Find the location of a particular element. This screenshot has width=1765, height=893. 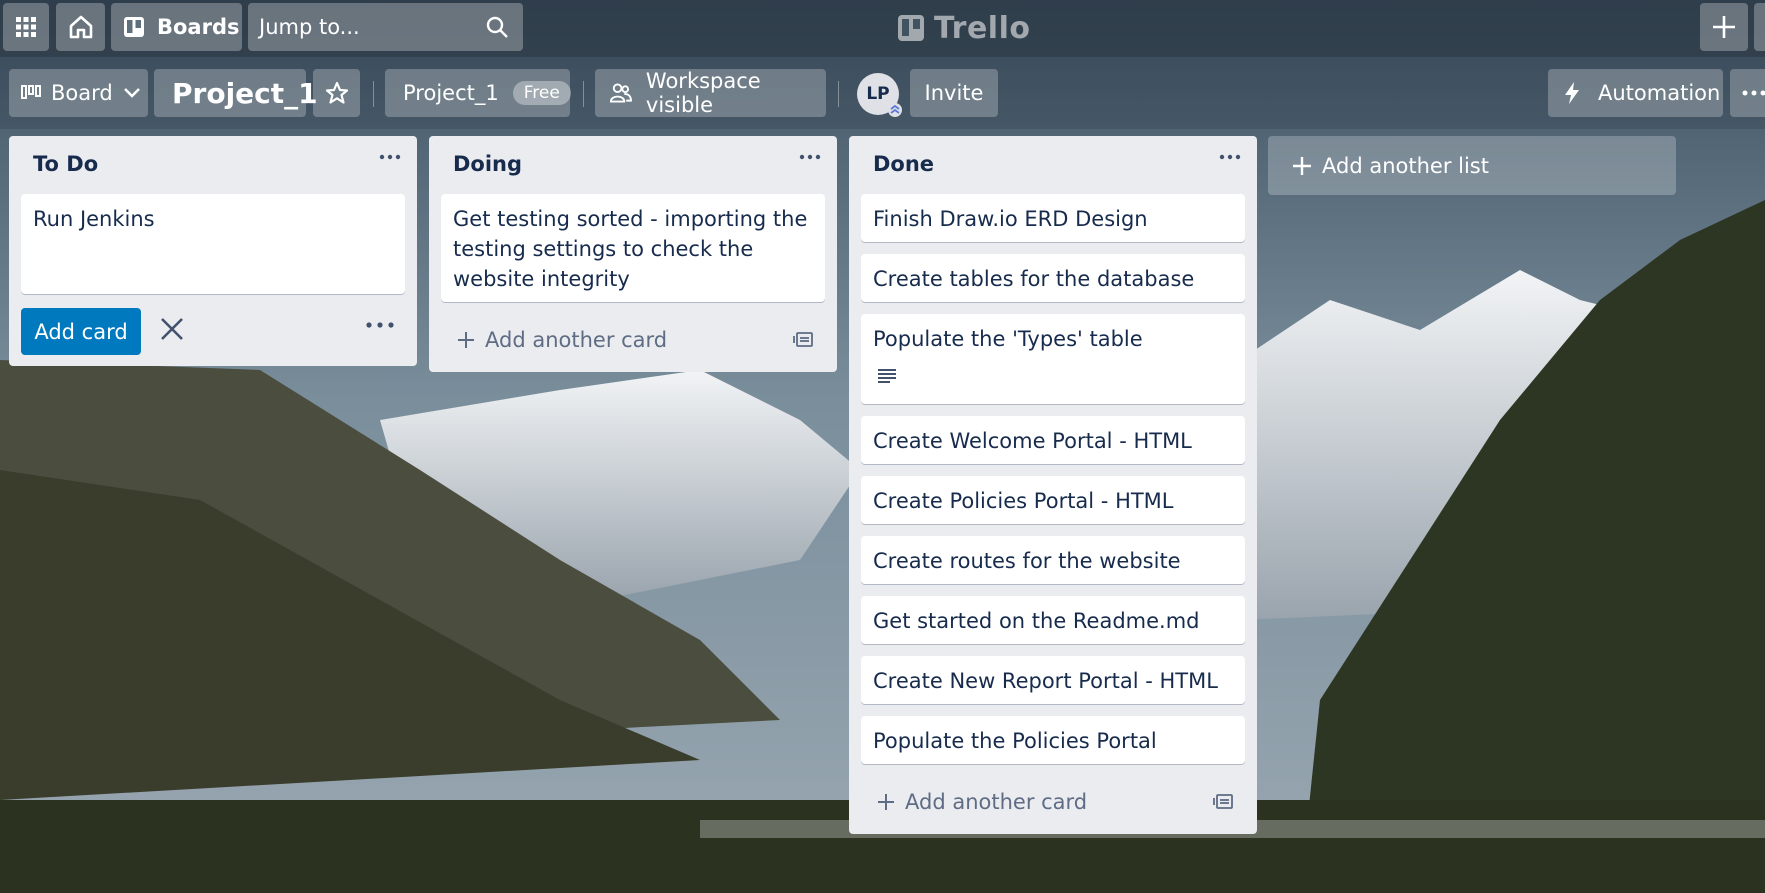

card: Create New Report Portal - HTML is located at coordinates (1053, 680).